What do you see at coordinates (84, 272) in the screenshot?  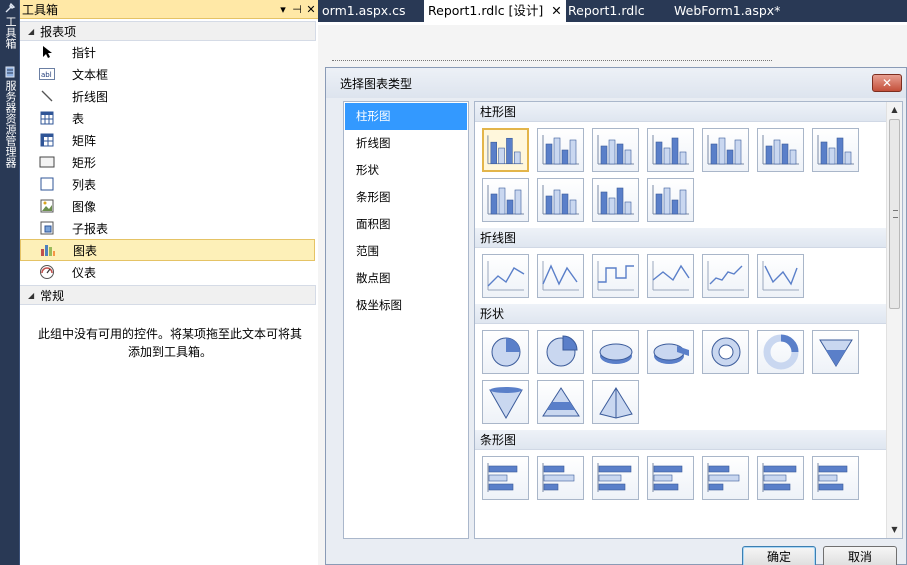 I see `toolbox-item-label: 仪表` at bounding box center [84, 272].